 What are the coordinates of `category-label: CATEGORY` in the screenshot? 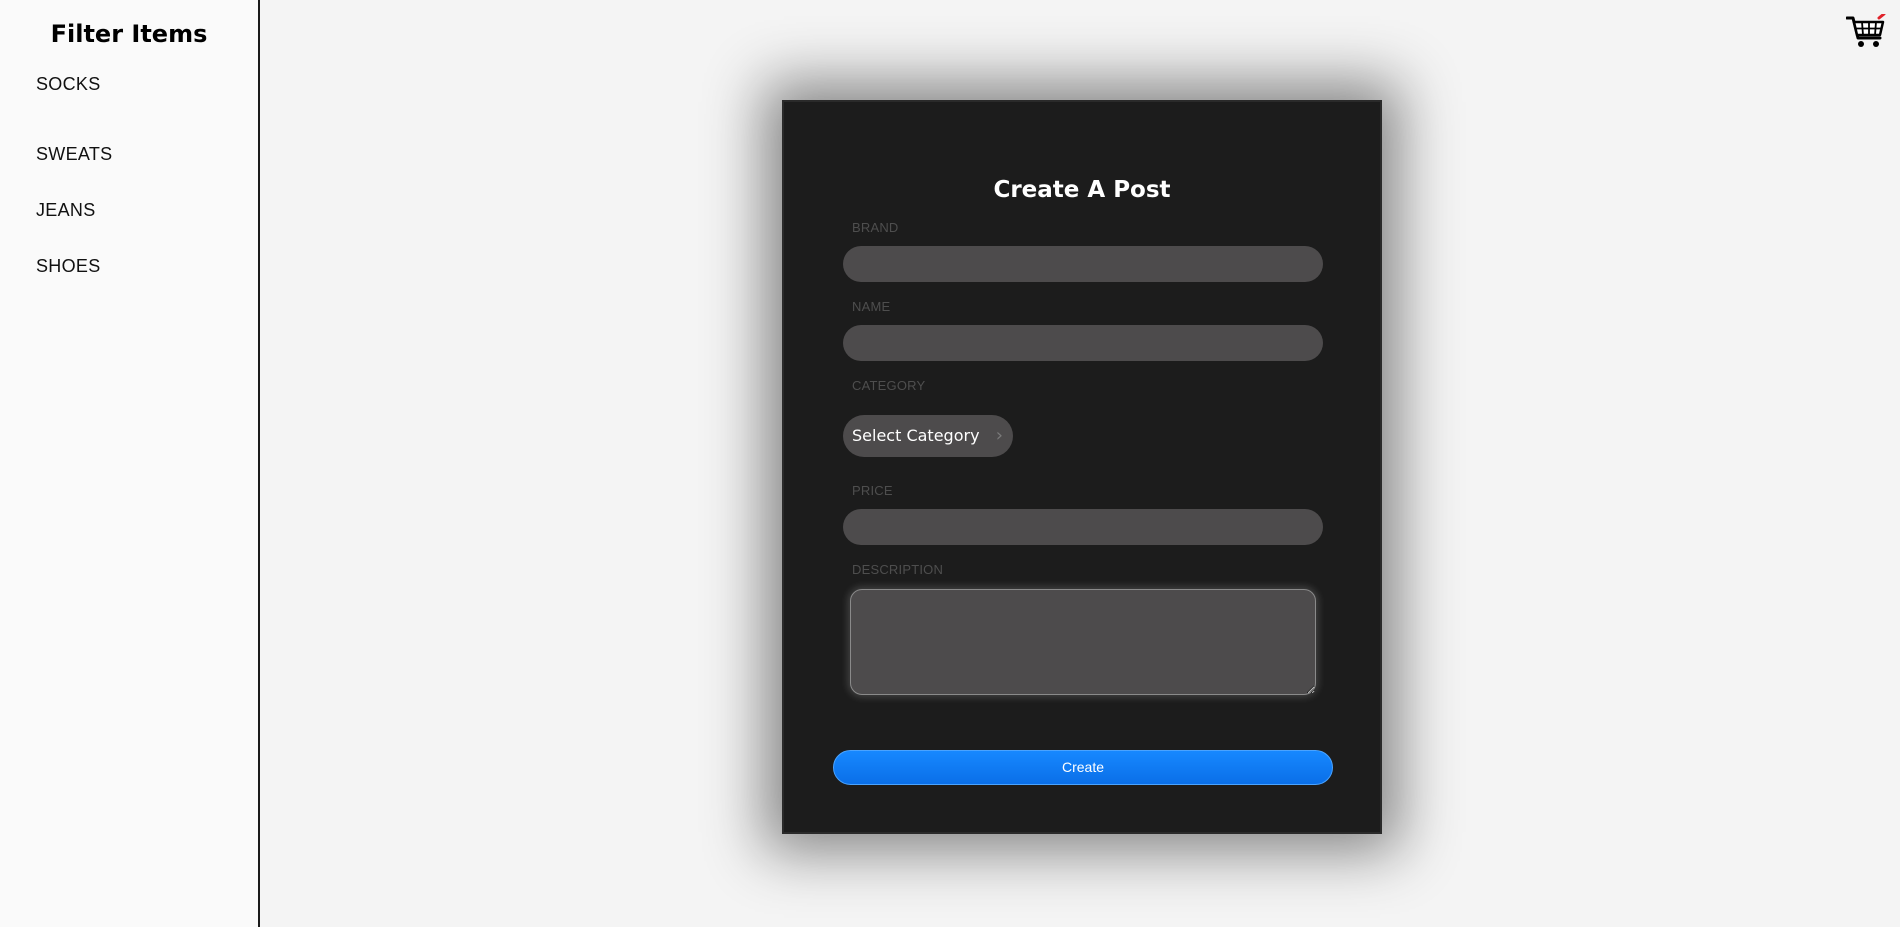 It's located at (889, 385).